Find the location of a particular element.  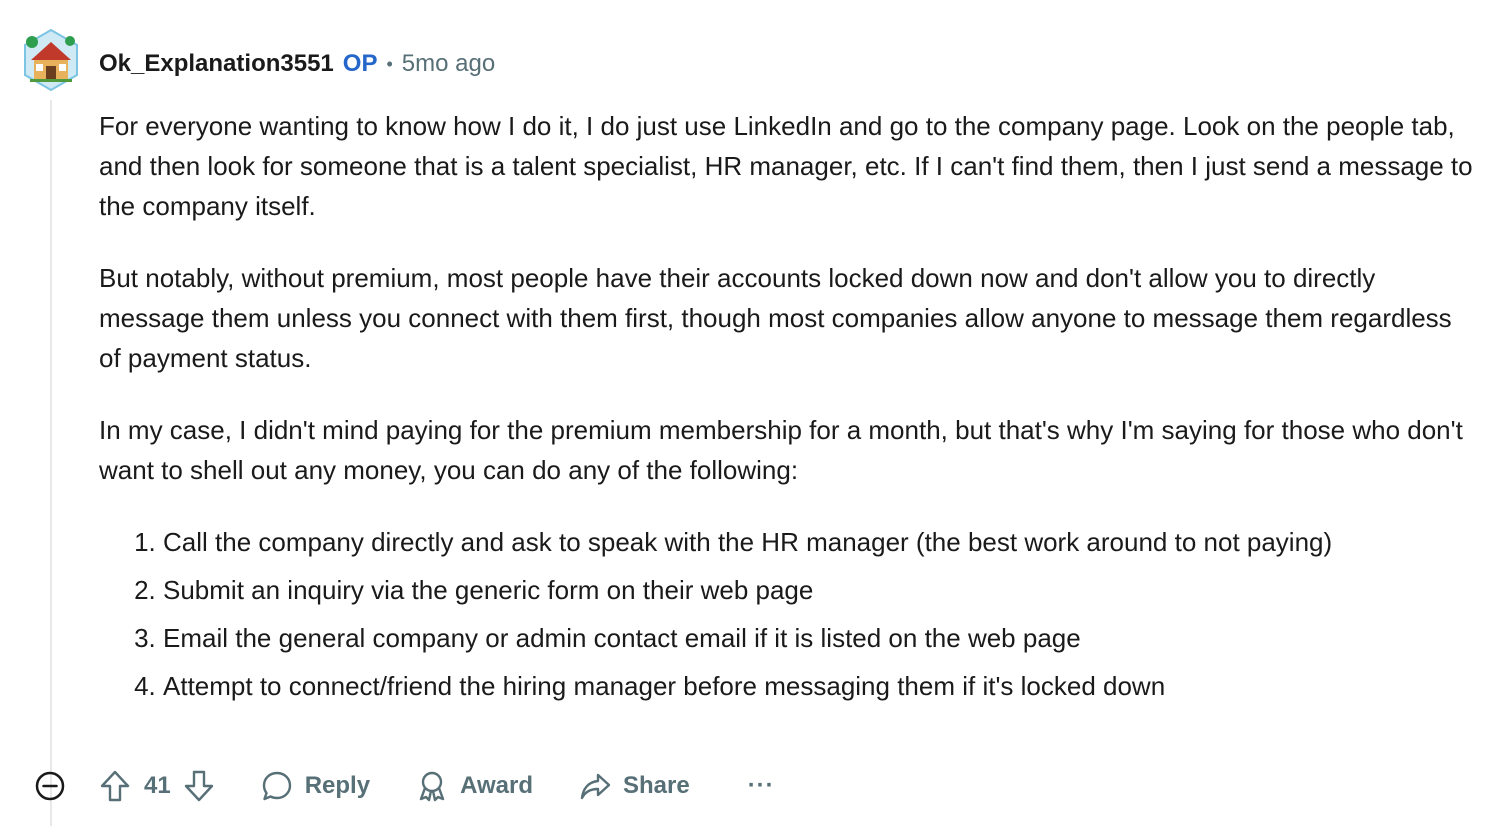

collapse-button is located at coordinates (50, 786).